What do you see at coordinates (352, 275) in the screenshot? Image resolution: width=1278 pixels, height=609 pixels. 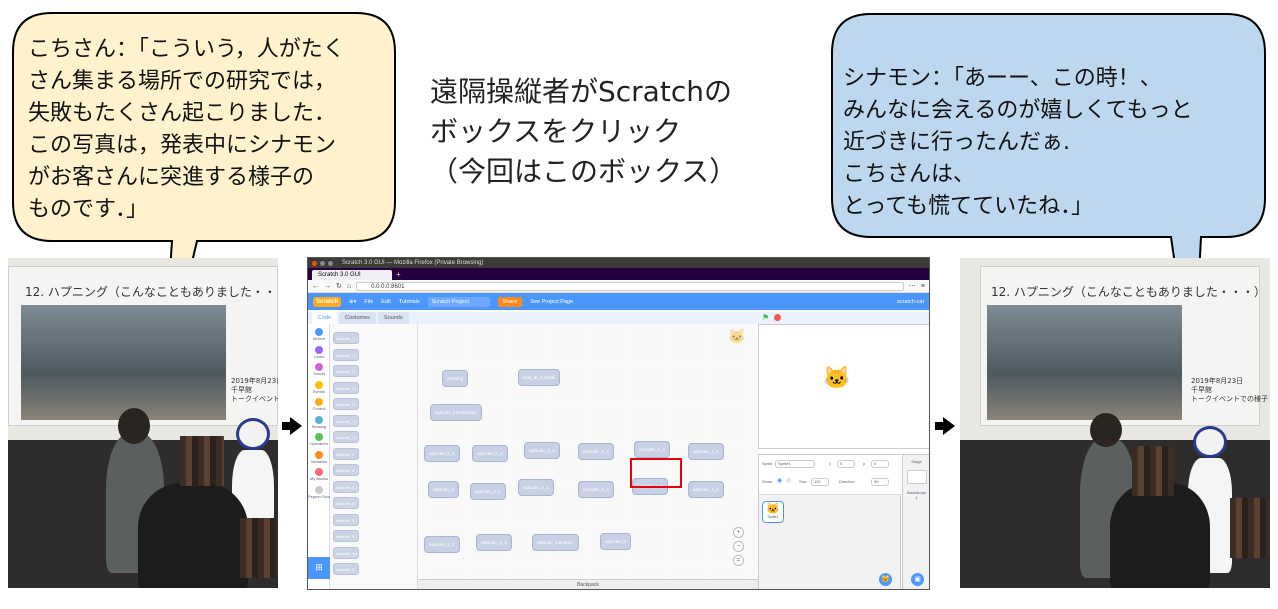 I see `browser-tab: Scratch 3.0 GUI` at bounding box center [352, 275].